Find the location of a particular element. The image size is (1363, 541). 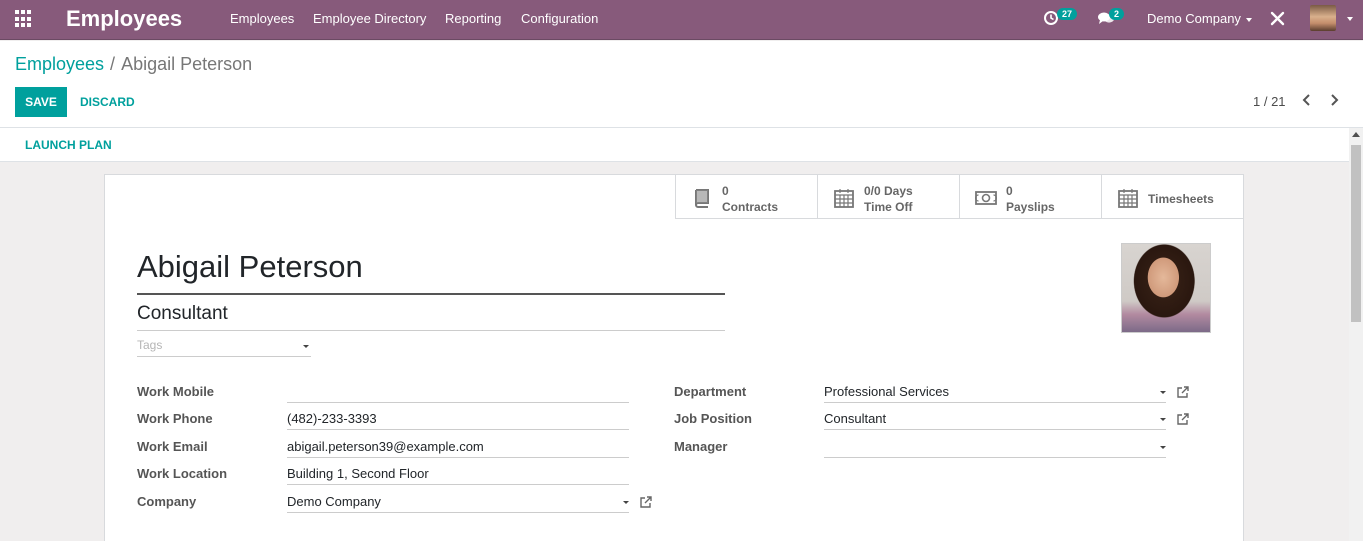

company-select: Demo Company is located at coordinates (458, 502).